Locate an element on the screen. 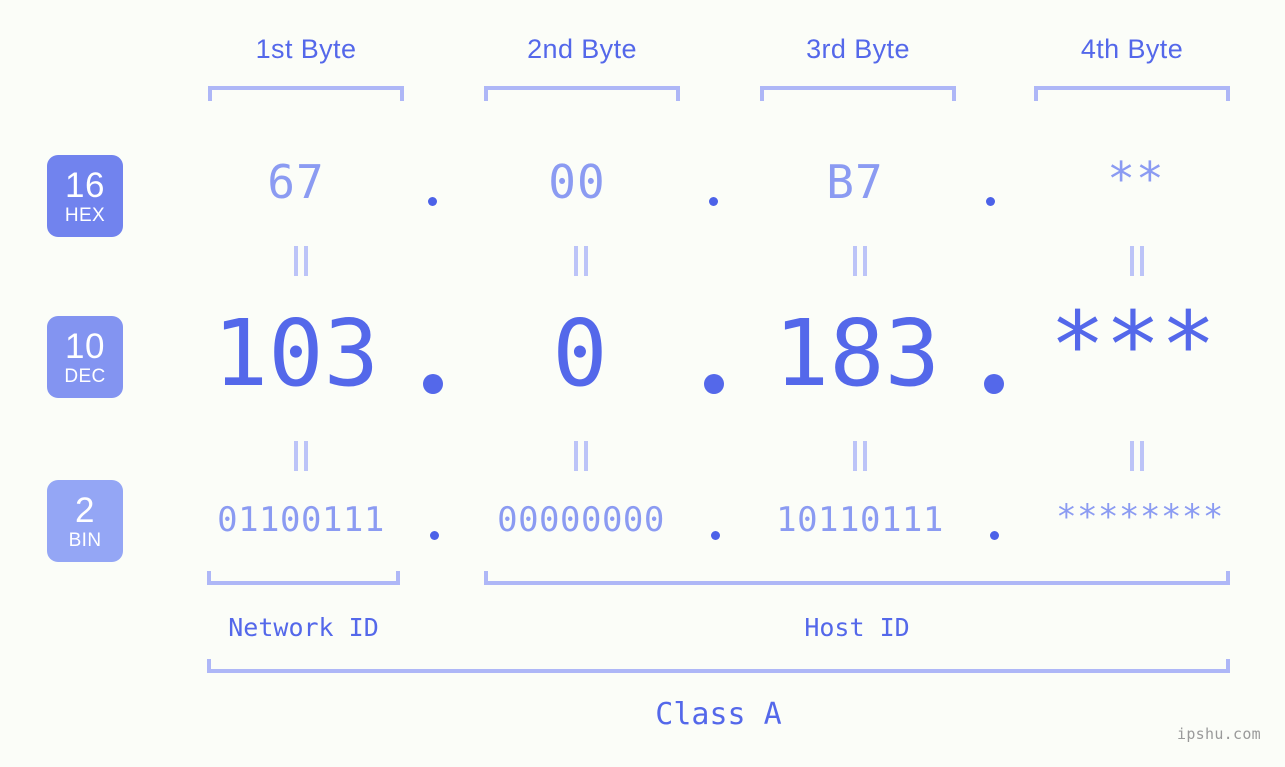 The height and width of the screenshot is (767, 1285). bin-byte-1: 01100111 is located at coordinates (301, 520).